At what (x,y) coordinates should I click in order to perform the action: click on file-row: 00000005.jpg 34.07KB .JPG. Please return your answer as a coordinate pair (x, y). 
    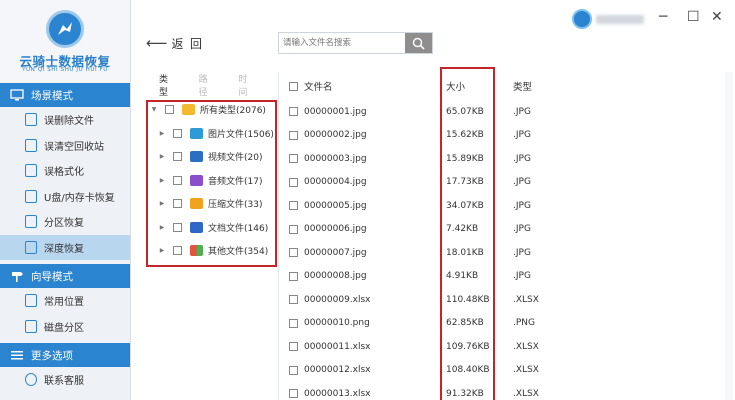
    Looking at the image, I should click on (507, 206).